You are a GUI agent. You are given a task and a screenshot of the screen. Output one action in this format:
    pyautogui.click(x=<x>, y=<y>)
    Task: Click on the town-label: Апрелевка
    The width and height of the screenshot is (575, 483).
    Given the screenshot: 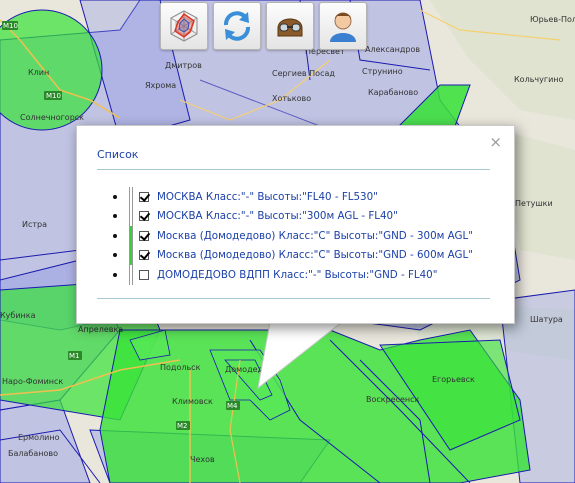 What is the action you would take?
    pyautogui.click(x=100, y=329)
    